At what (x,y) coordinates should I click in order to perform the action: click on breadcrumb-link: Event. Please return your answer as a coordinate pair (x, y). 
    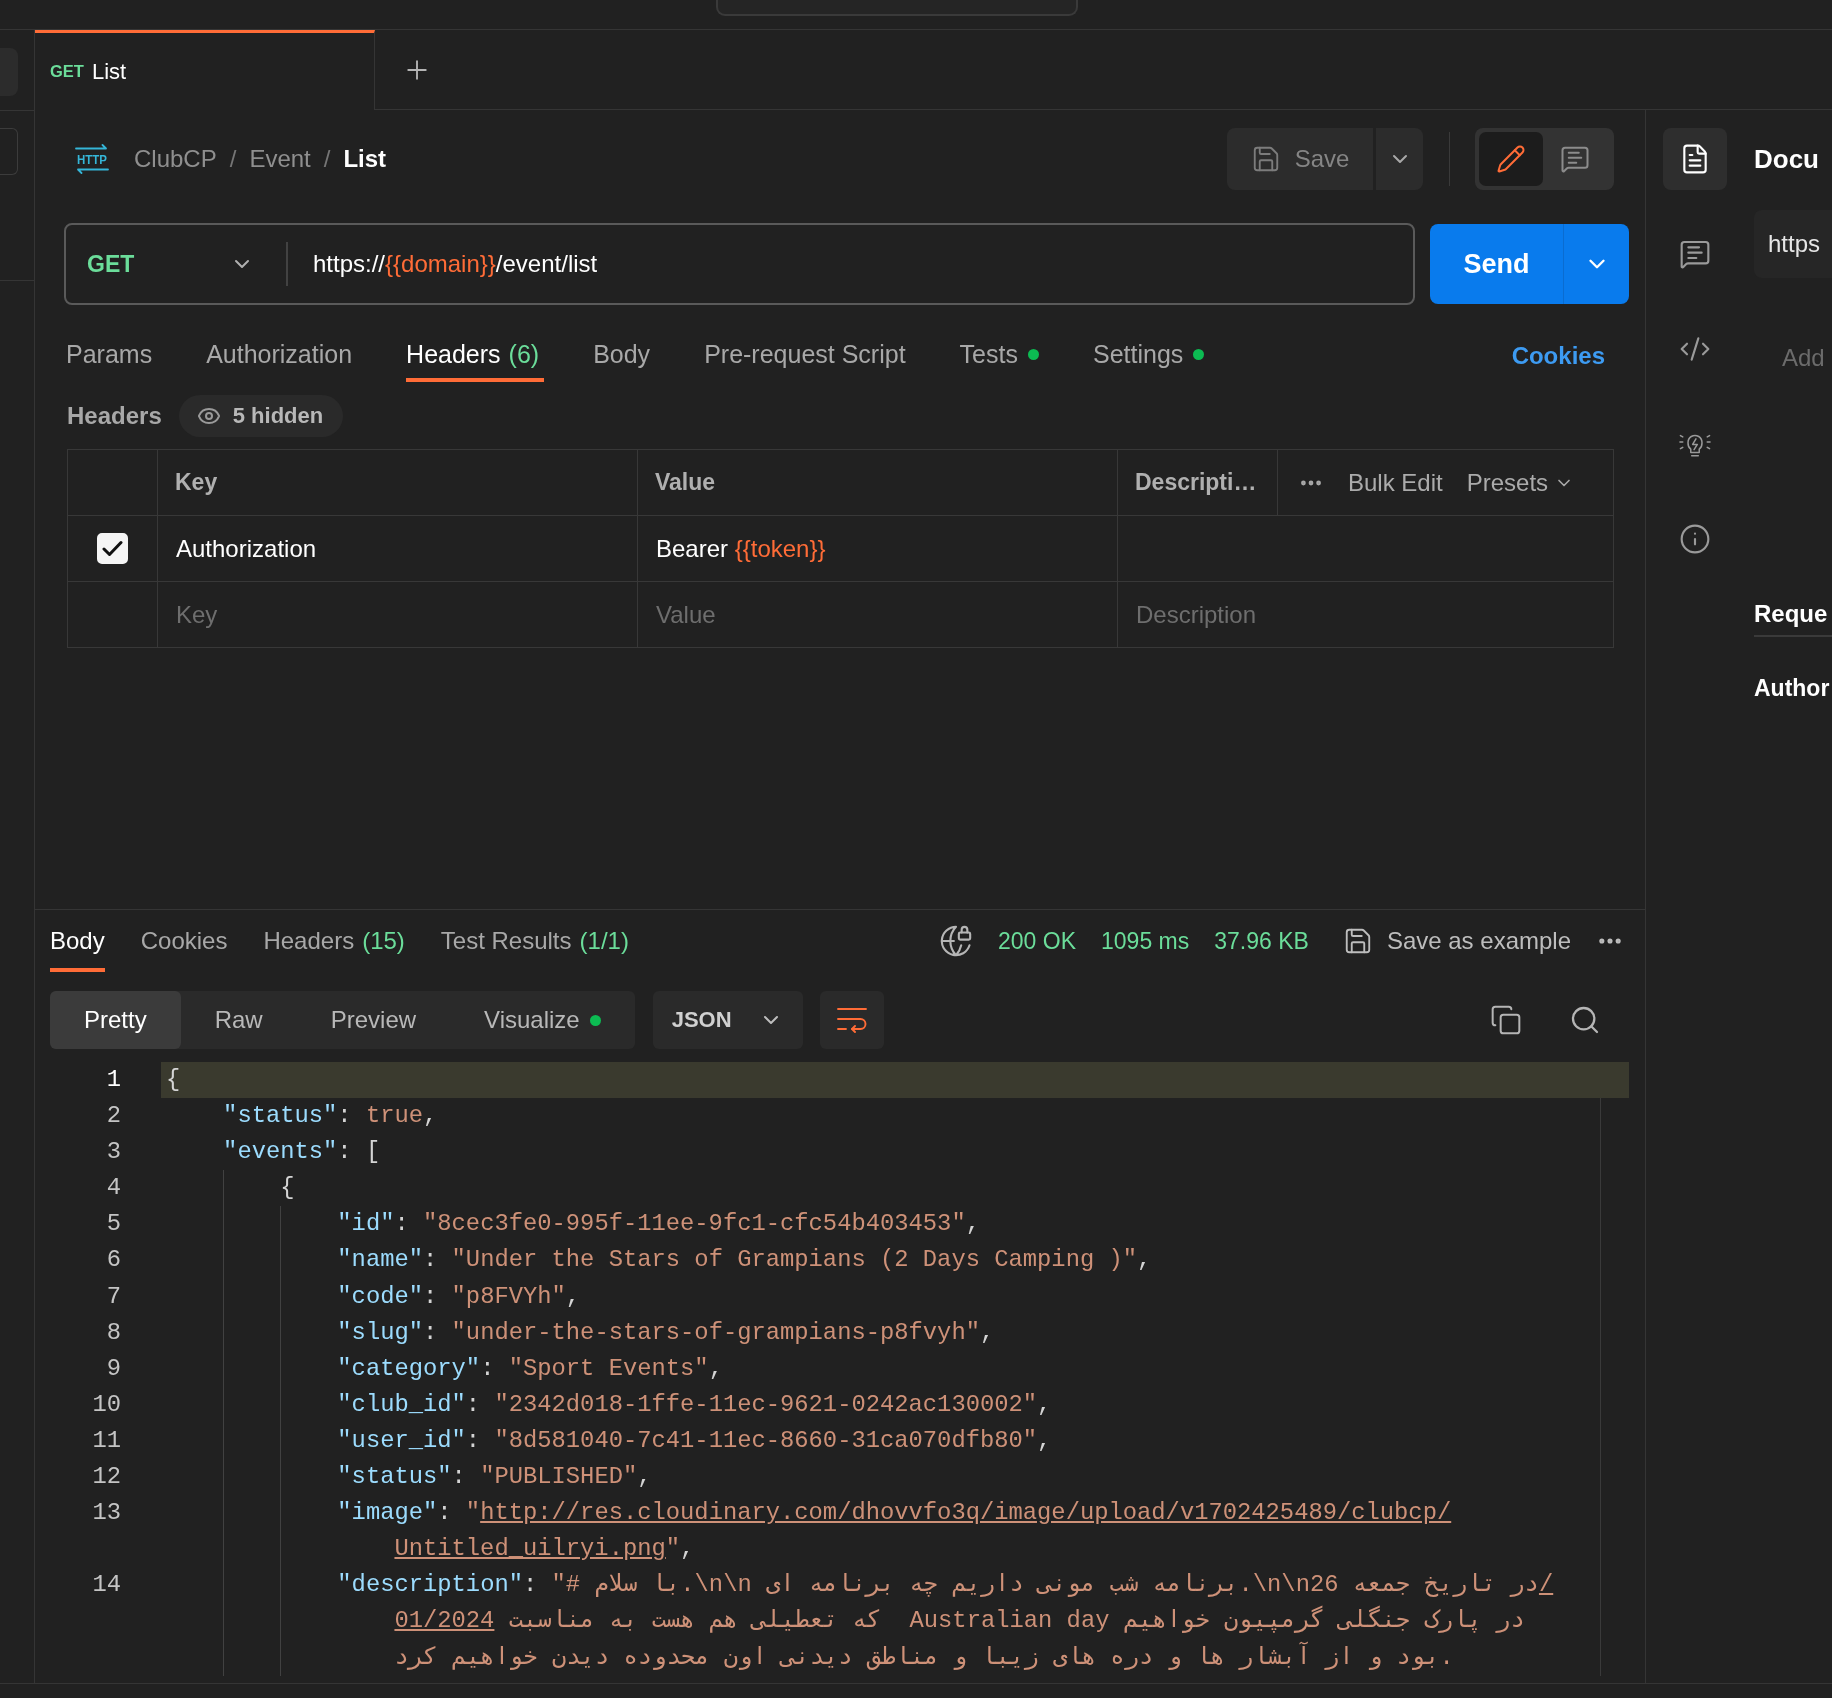
    Looking at the image, I should click on (280, 159).